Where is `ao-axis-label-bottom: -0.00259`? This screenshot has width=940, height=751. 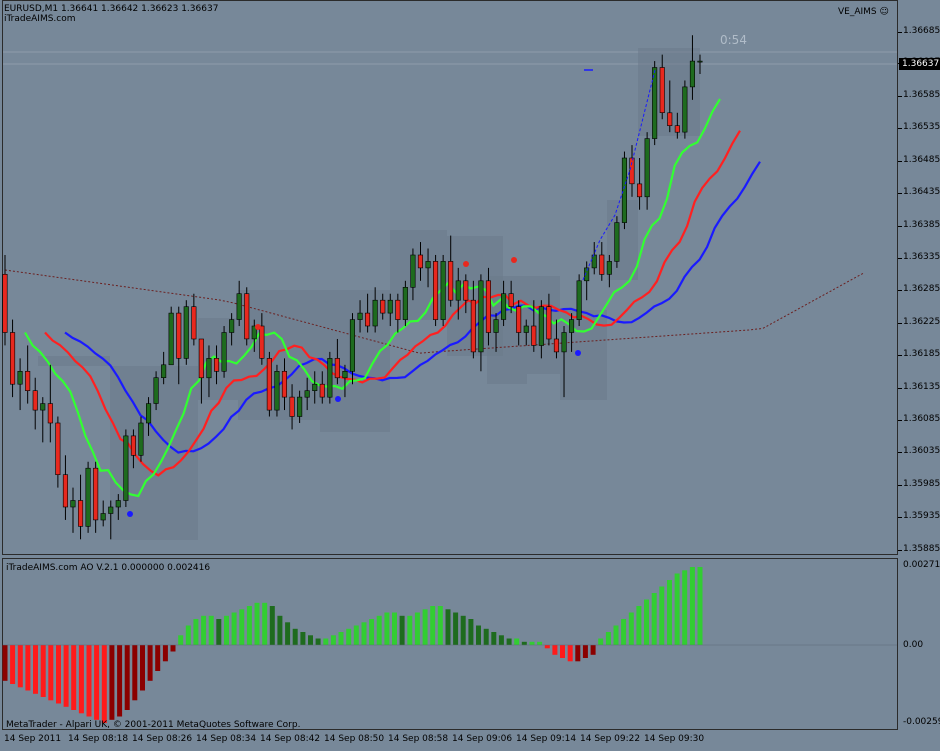
ao-axis-label-bottom: -0.00259 is located at coordinates (921, 722).